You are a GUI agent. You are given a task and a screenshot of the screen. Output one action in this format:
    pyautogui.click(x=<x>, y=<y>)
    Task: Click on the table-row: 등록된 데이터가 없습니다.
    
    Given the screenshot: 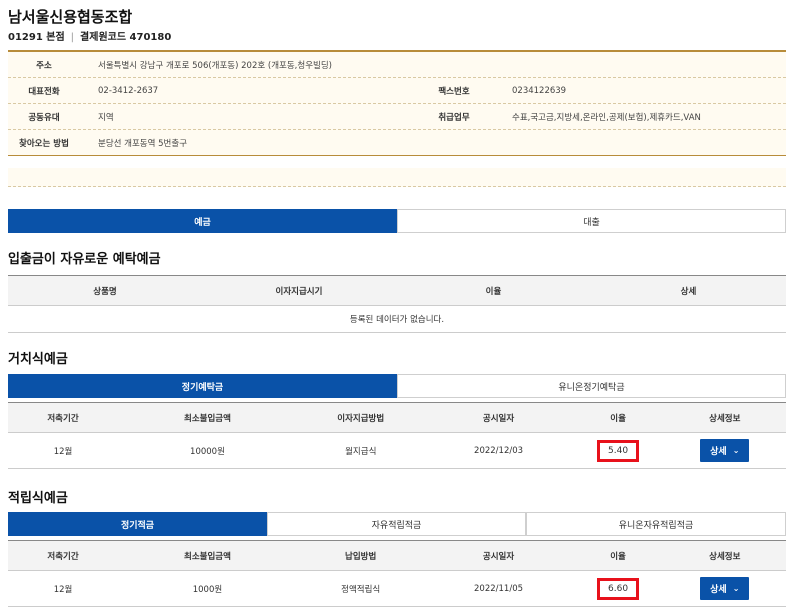 What is the action you would take?
    pyautogui.click(x=397, y=319)
    